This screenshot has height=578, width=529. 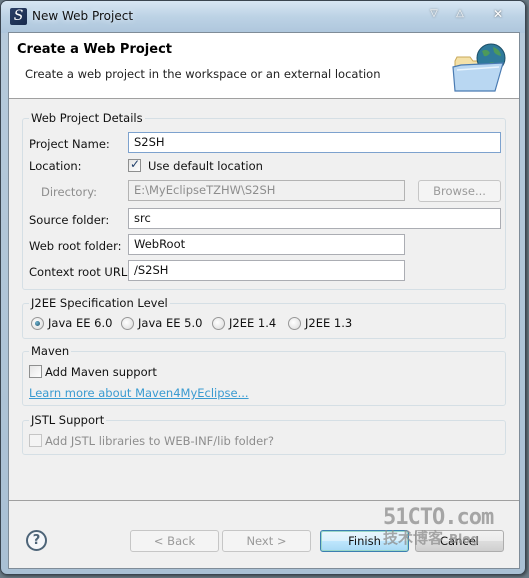 I want to click on window-title: New Web Project, so click(x=83, y=16).